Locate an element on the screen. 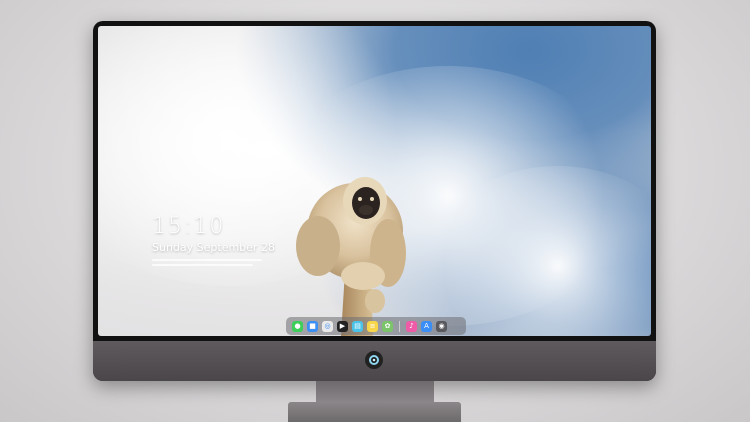 The image size is (750, 422). finder-icon: ■ is located at coordinates (312, 326).